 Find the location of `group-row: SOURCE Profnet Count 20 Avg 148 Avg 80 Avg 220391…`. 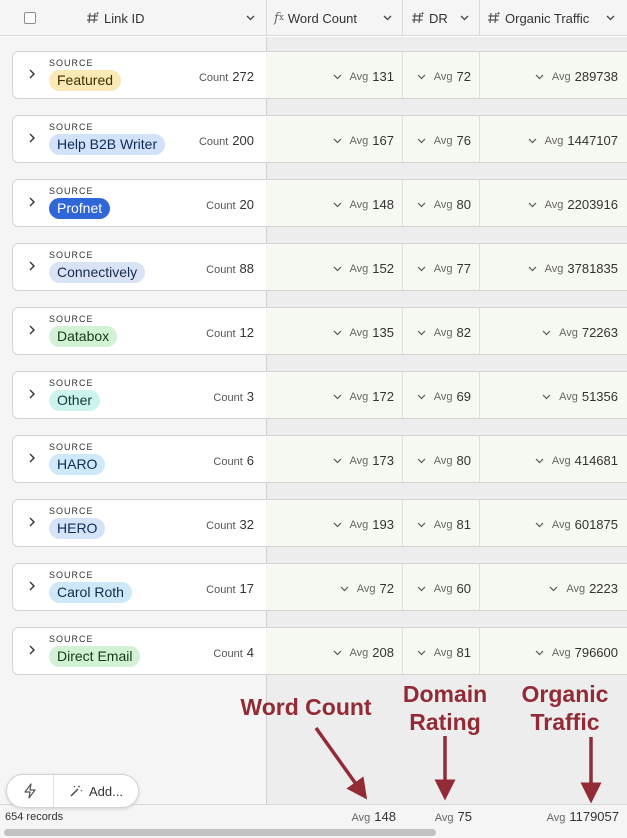

group-row: SOURCE Profnet Count 20 Avg 148 Avg 80 Avg 220391… is located at coordinates (319, 203).